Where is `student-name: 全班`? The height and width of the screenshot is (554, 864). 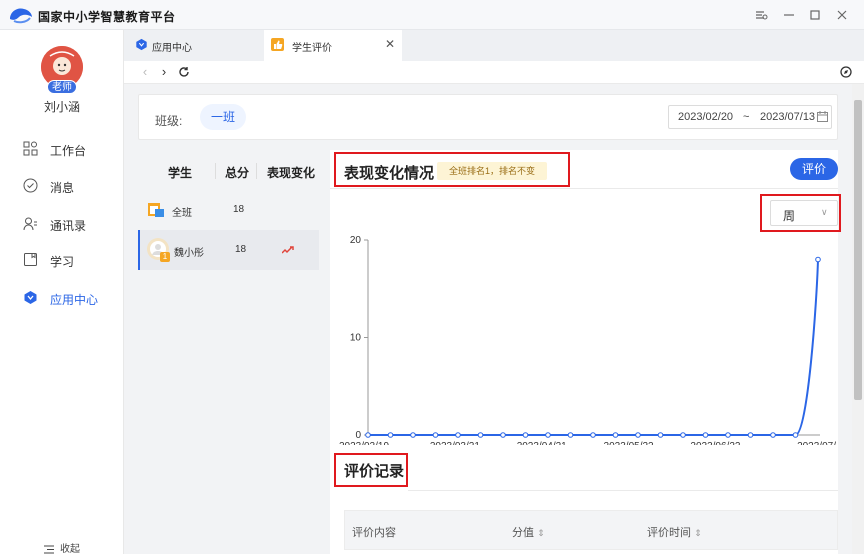 student-name: 全班 is located at coordinates (182, 213).